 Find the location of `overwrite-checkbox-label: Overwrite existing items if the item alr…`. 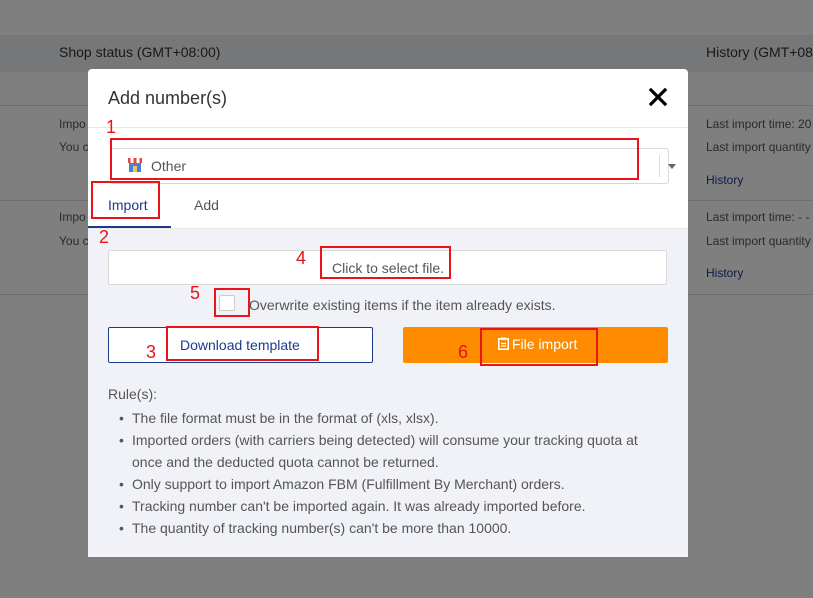

overwrite-checkbox-label: Overwrite existing items if the item alr… is located at coordinates (402, 305).